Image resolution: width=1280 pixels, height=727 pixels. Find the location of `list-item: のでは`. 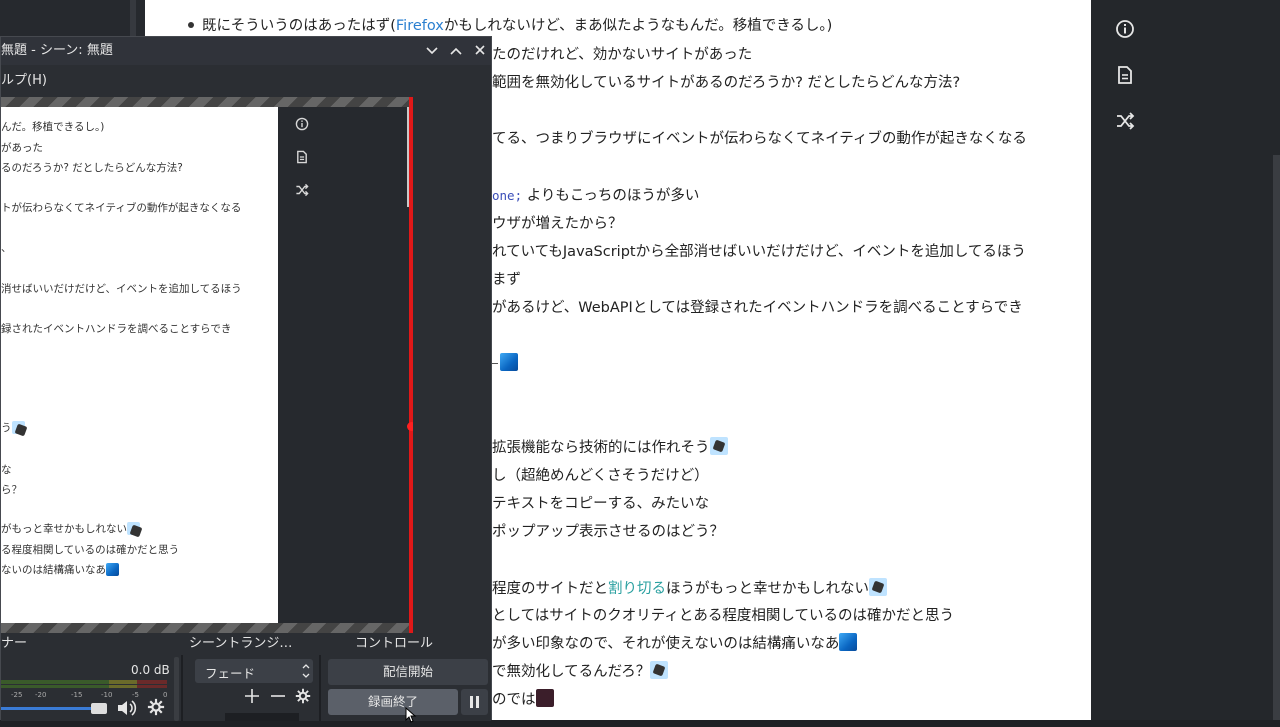

list-item: のでは is located at coordinates (523, 699).